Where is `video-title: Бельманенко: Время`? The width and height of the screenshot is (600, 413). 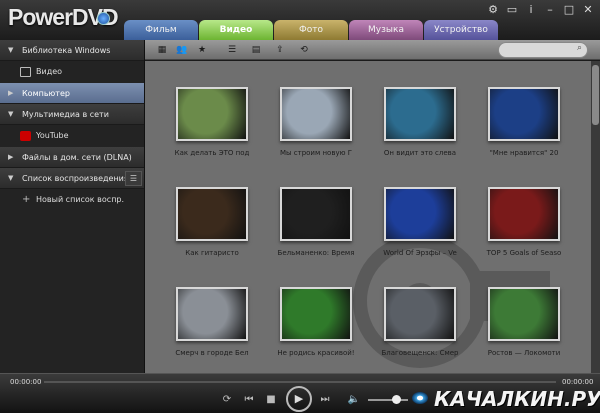 video-title: Бельманенко: Время is located at coordinates (316, 253).